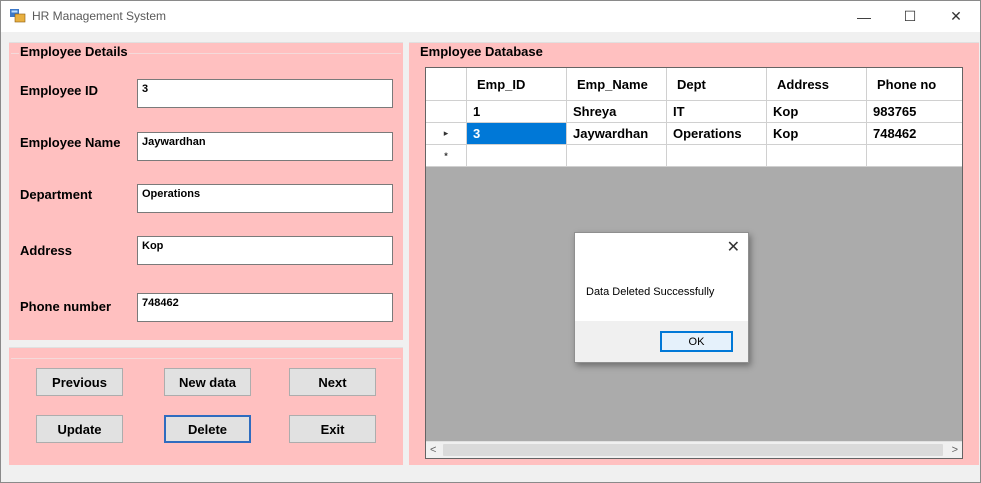  What do you see at coordinates (955, 450) in the screenshot?
I see `scroll-right-icon: >` at bounding box center [955, 450].